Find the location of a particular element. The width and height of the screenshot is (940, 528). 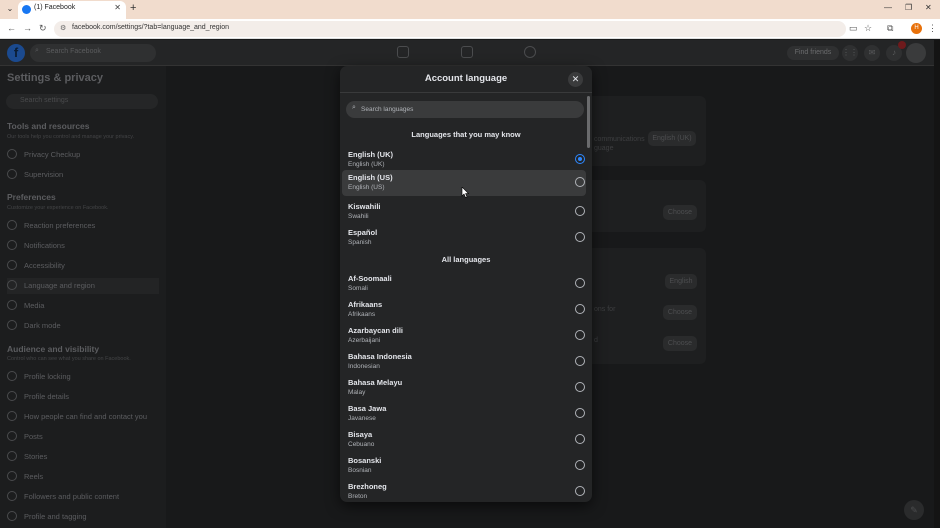

sidebar-item-stories: Stories is located at coordinates (83, 457).